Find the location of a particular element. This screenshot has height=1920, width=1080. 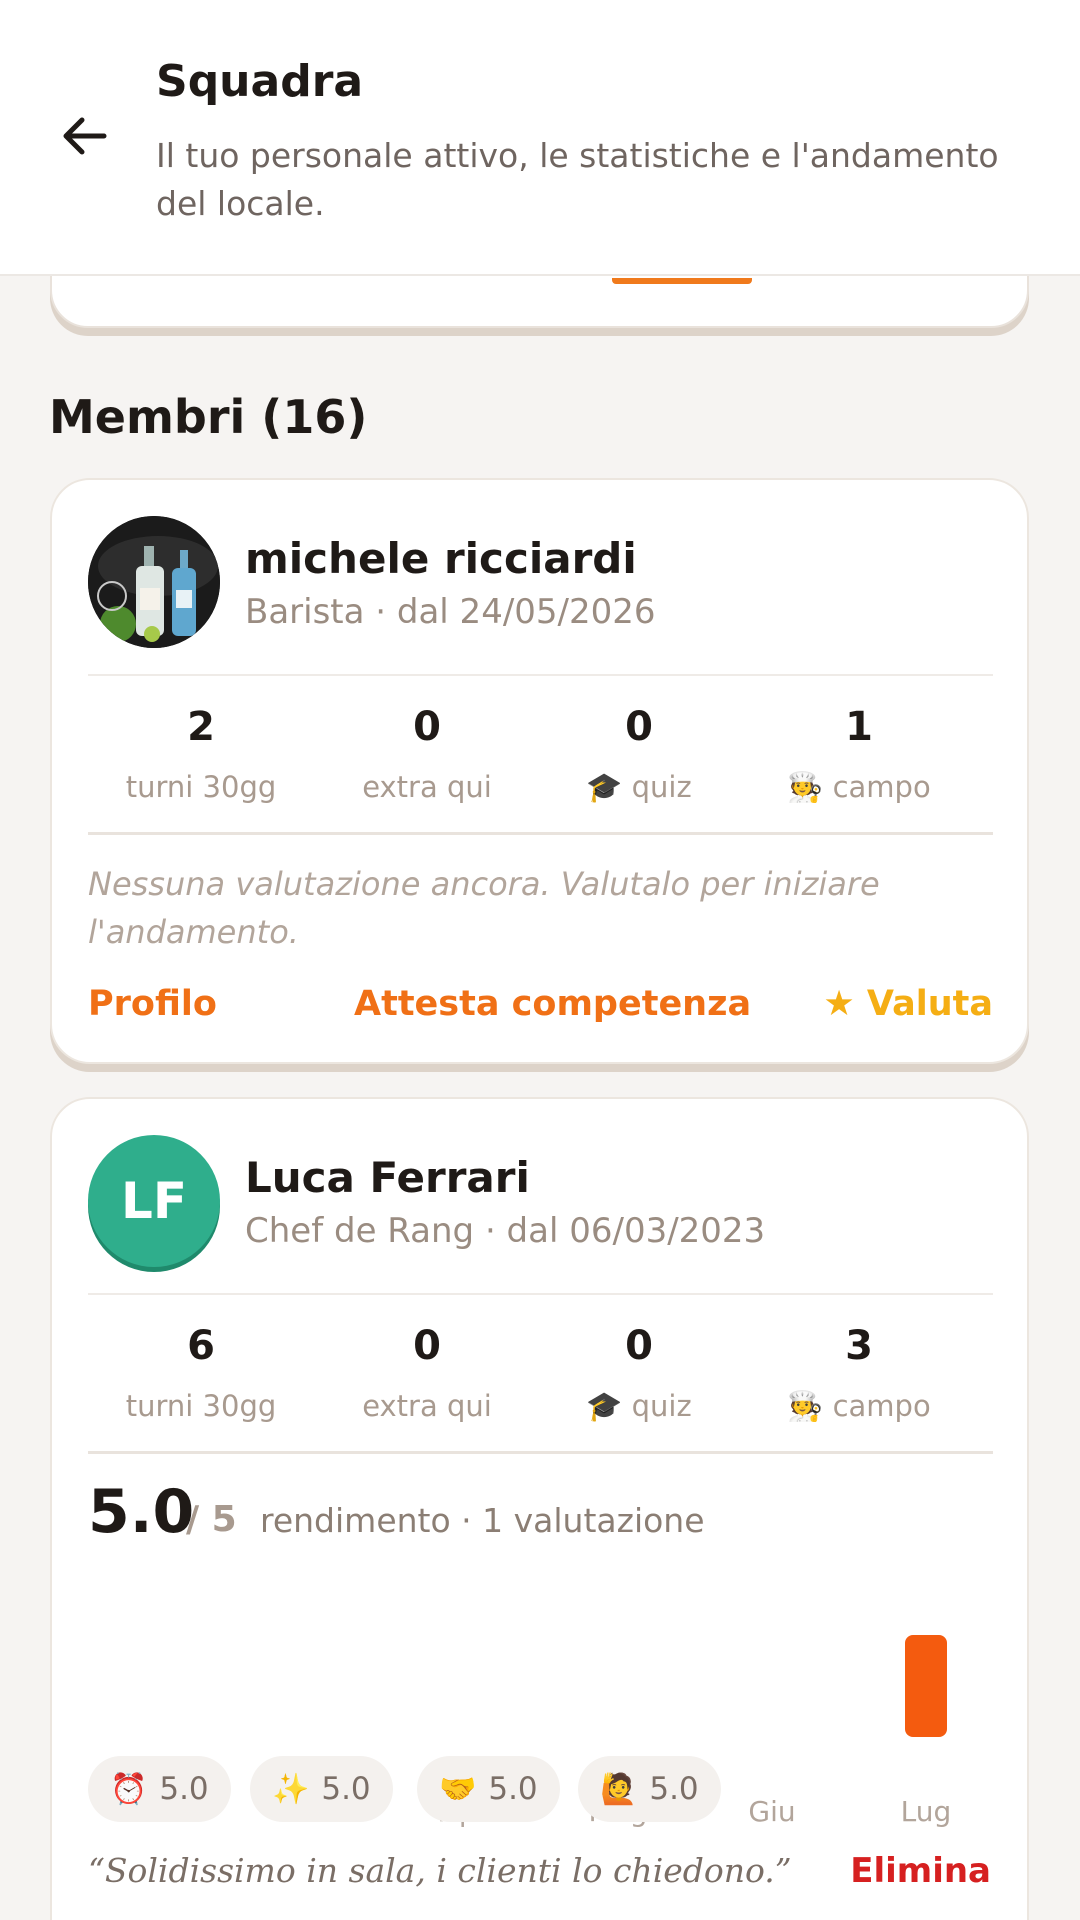

member-role: Chef de Rang · dal 06/03/2023 is located at coordinates (505, 1231).